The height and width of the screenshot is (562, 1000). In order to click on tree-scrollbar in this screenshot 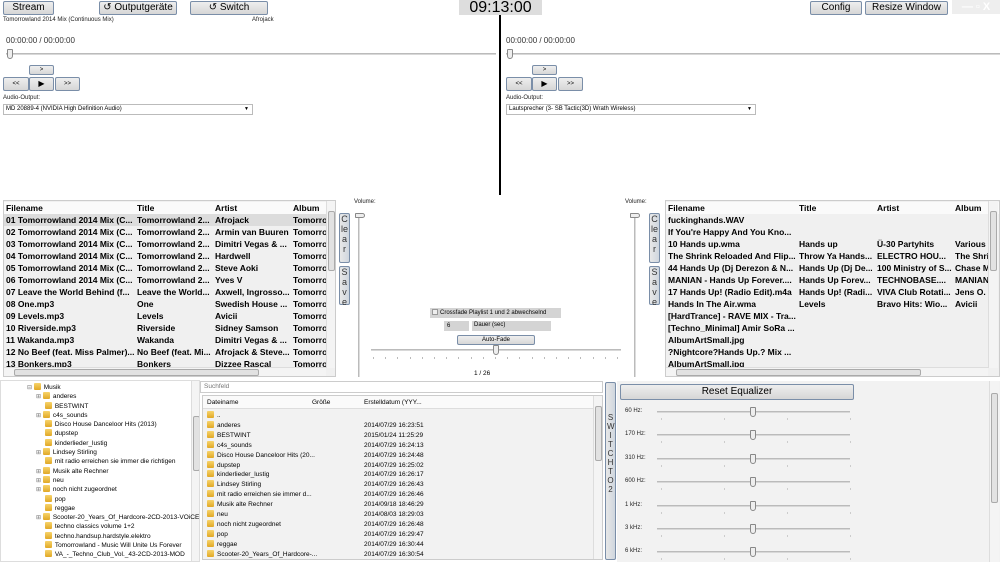, I will do `click(195, 471)`.